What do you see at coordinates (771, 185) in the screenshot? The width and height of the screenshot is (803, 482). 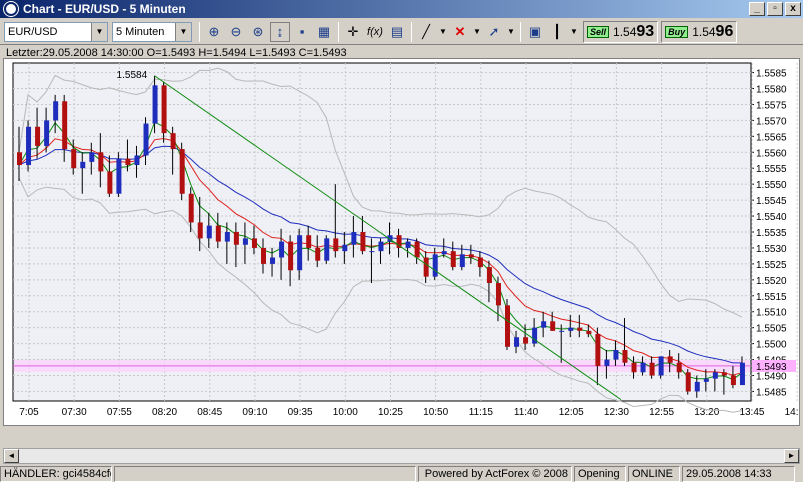 I see `y-tick-label: 1.5550` at bounding box center [771, 185].